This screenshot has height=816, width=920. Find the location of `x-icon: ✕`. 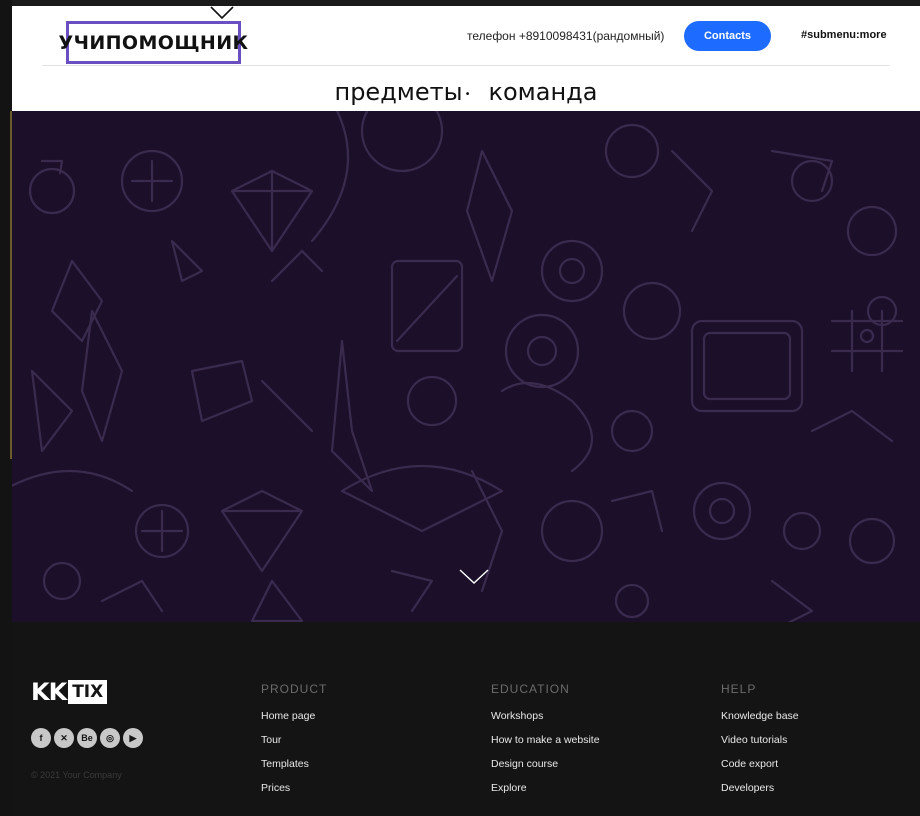

x-icon: ✕ is located at coordinates (64, 738).